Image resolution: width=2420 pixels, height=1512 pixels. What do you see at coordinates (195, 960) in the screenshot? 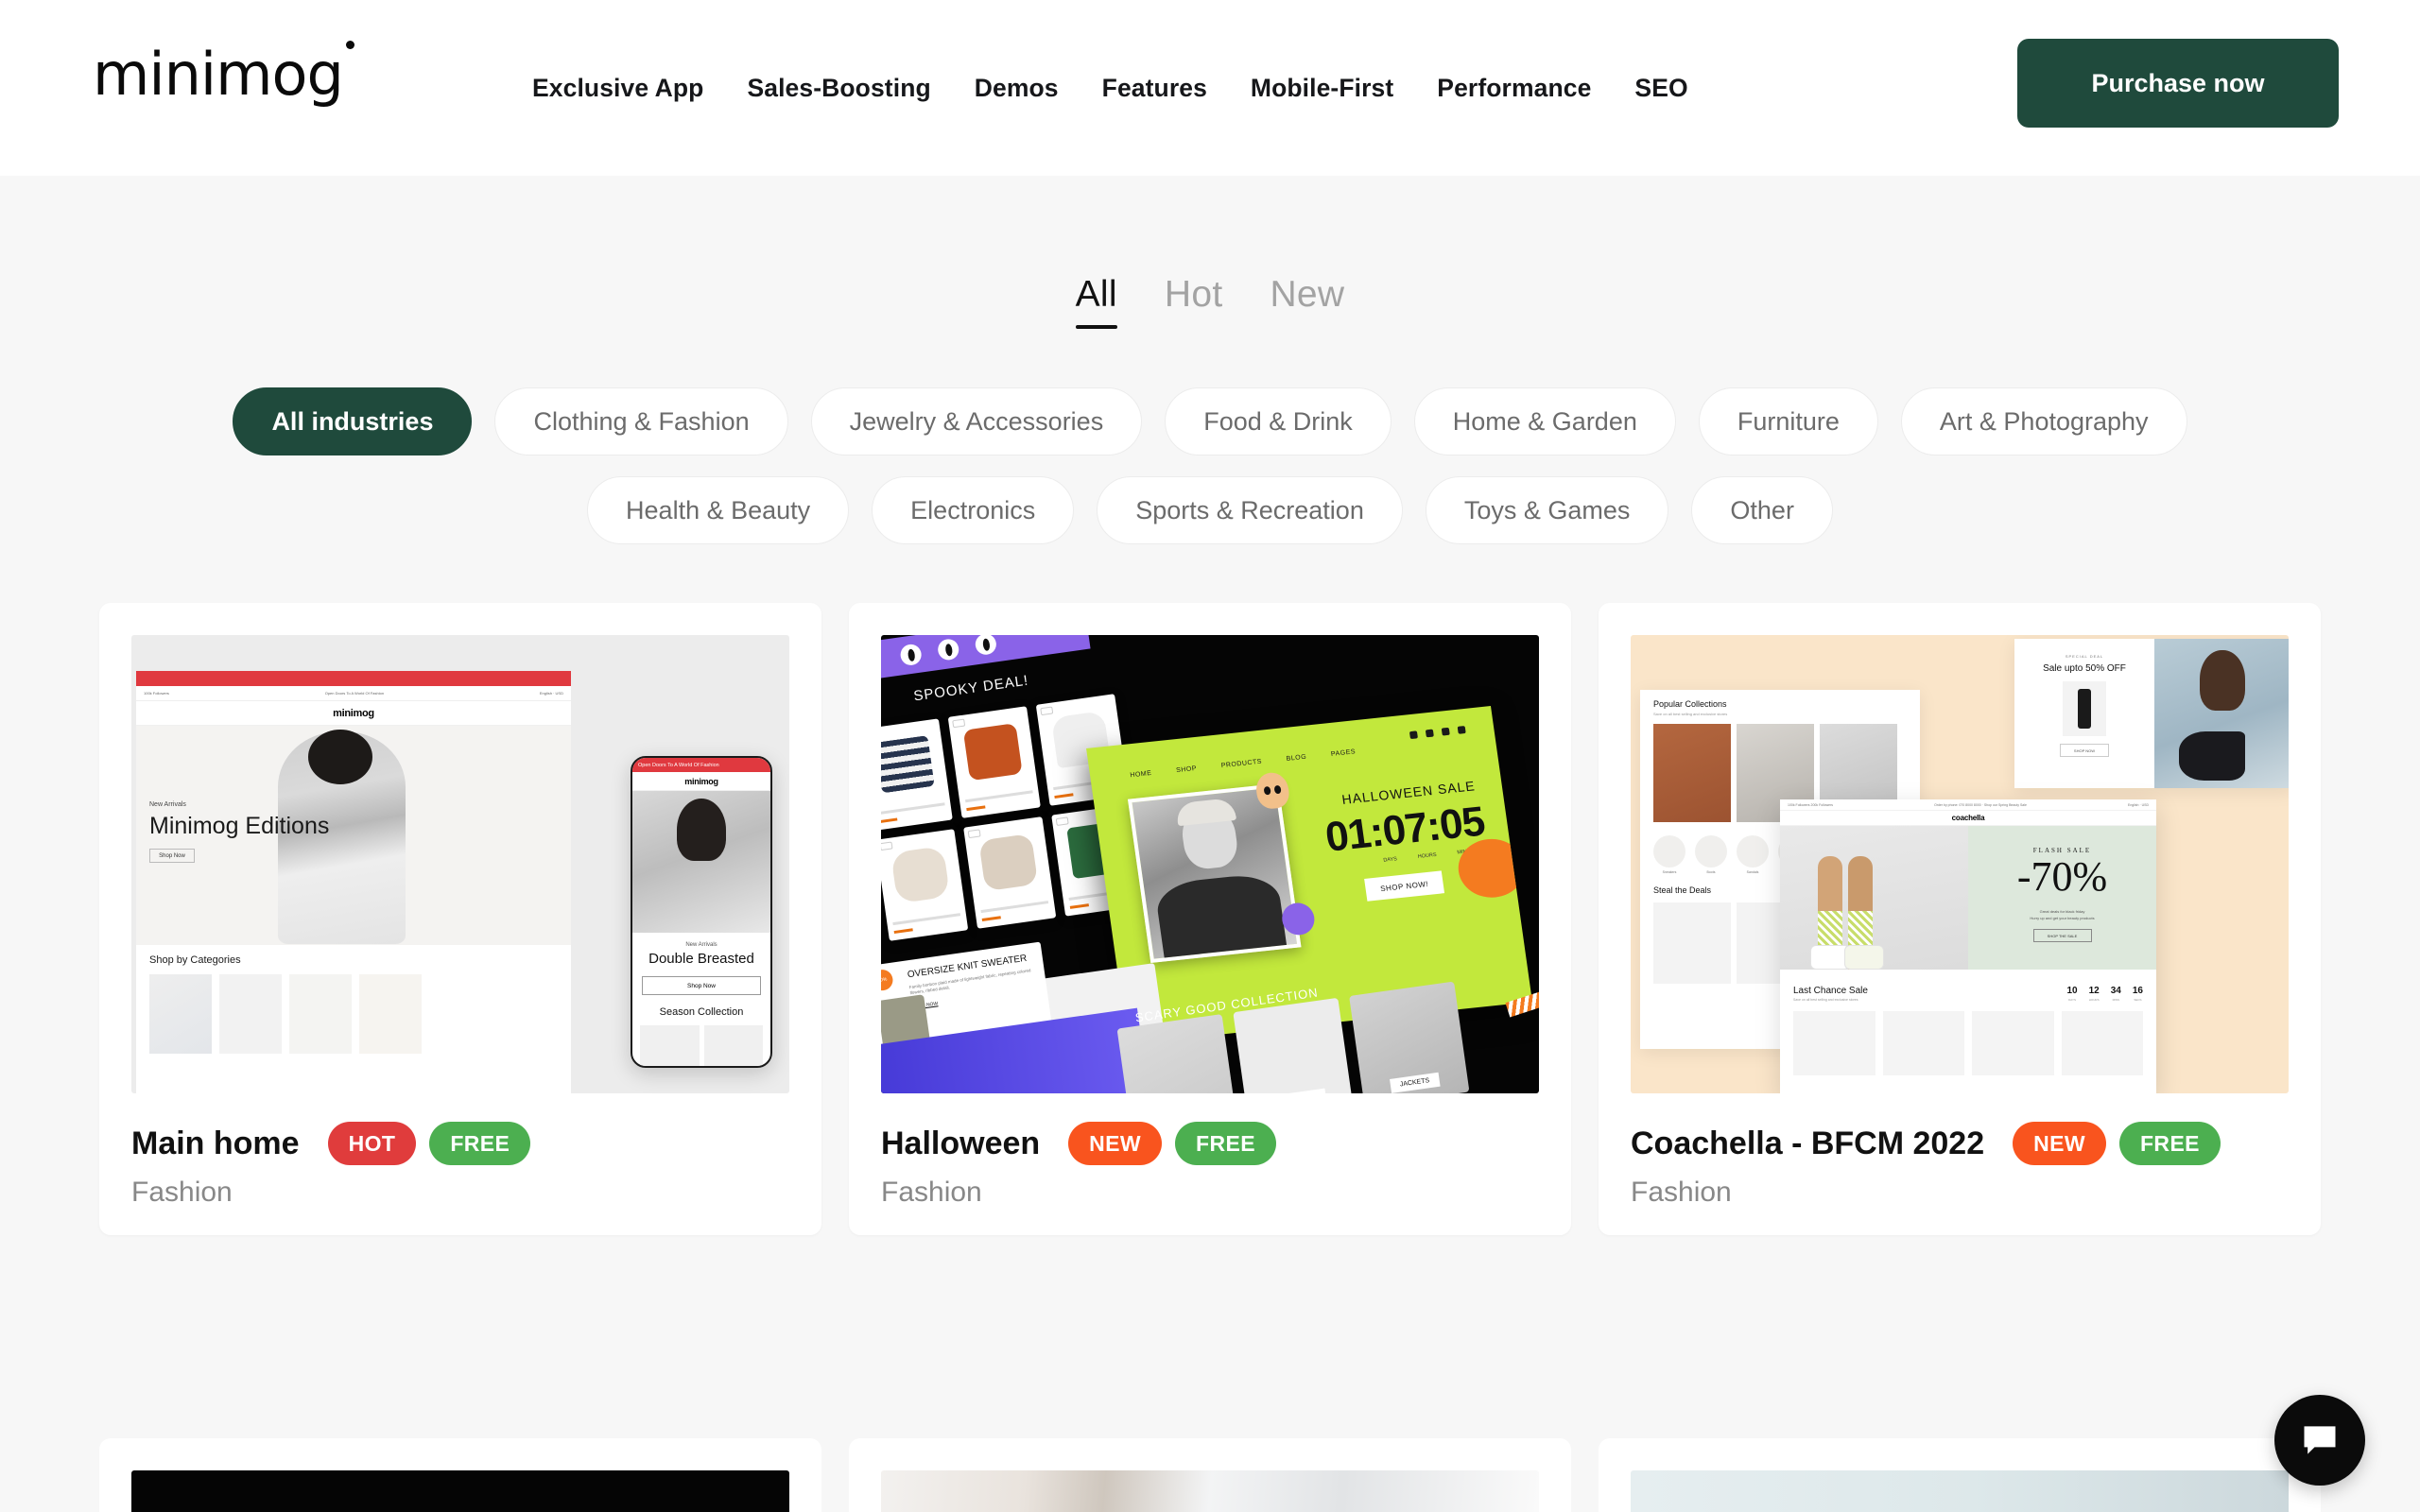
I see `categories-title: Shop by Categories` at bounding box center [195, 960].